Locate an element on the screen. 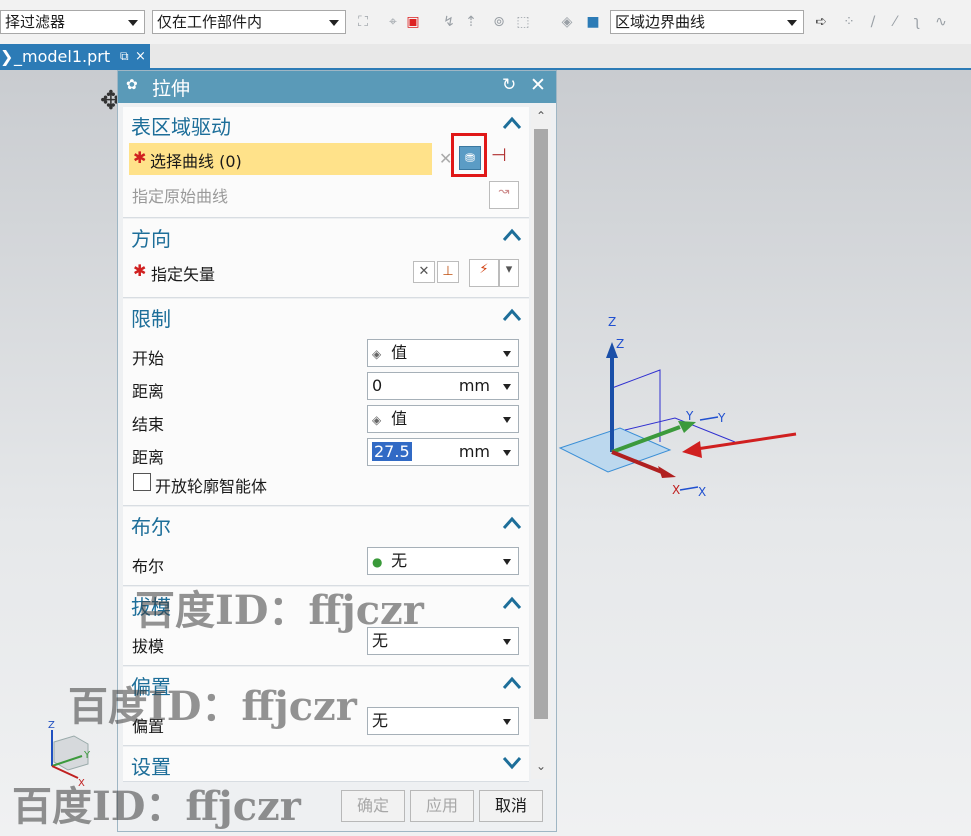  start-distance-unit: mm is located at coordinates (474, 385).